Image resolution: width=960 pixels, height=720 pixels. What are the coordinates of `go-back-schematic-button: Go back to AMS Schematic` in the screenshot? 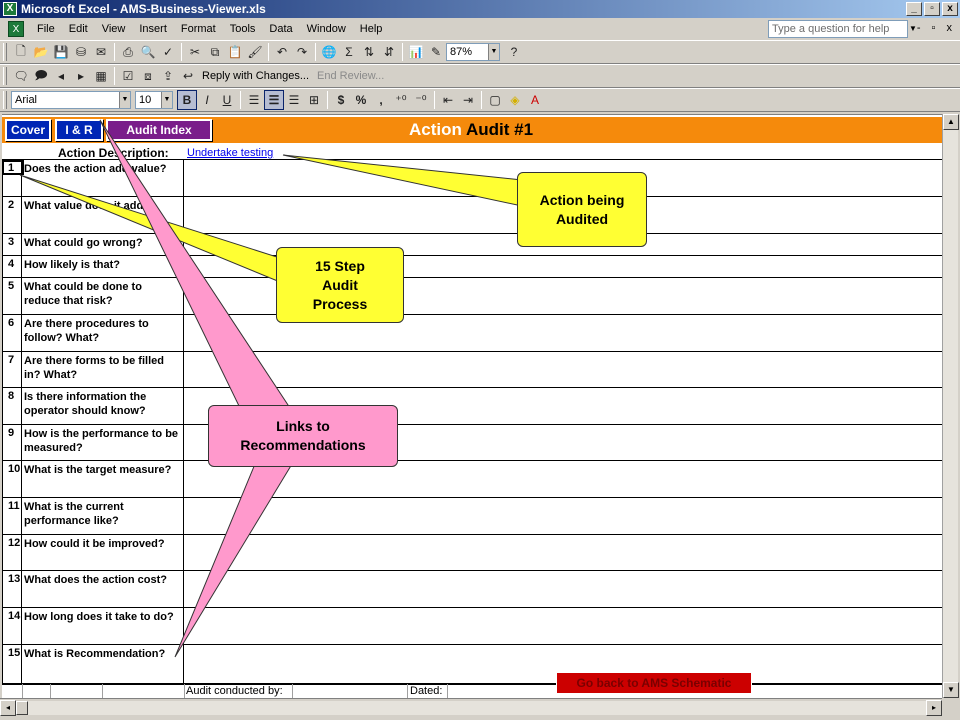 It's located at (654, 683).